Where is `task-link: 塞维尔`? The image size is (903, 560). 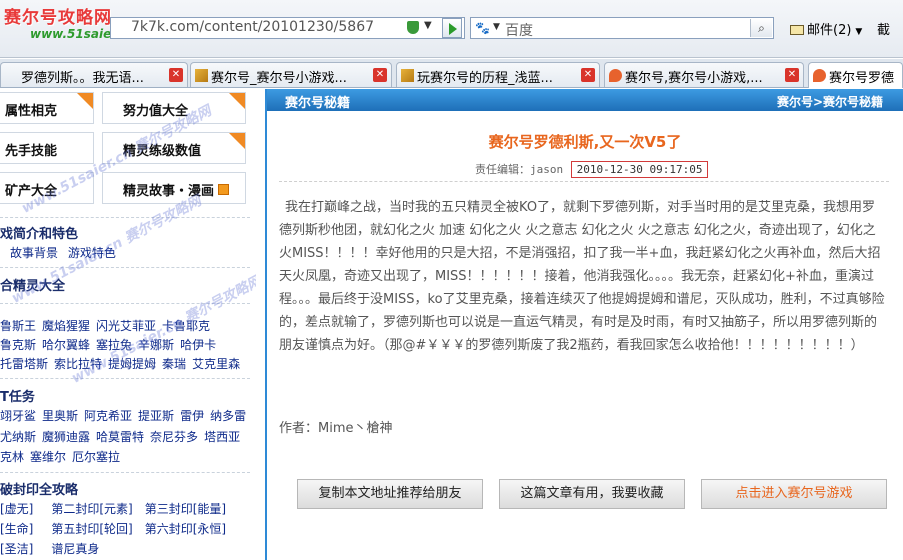
task-link: 塞维尔 is located at coordinates (48, 457).